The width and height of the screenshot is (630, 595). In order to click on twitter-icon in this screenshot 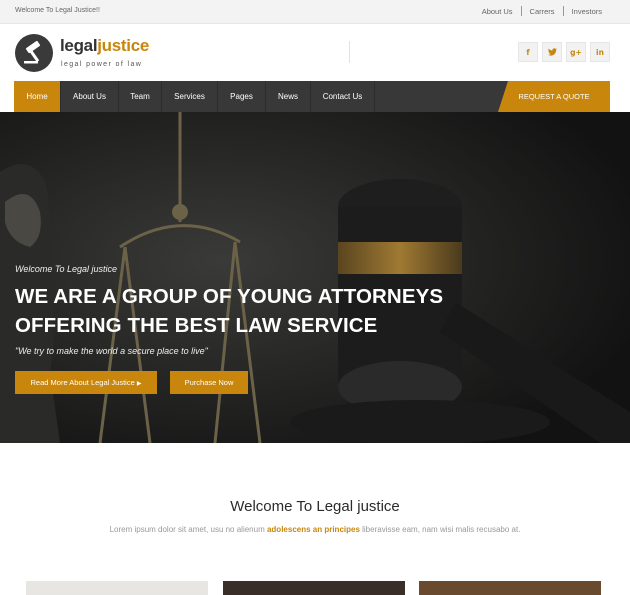, I will do `click(552, 52)`.